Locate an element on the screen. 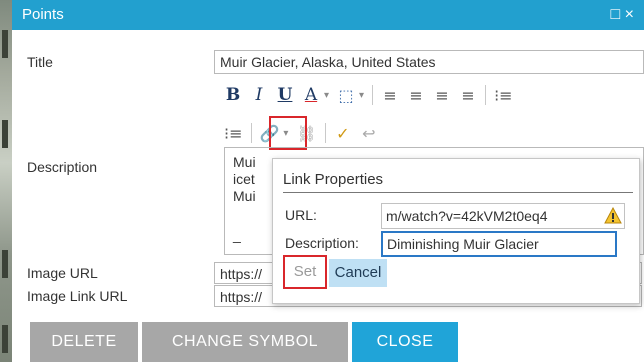 The image size is (644, 362). description-field-label: Description: is located at coordinates (322, 243).